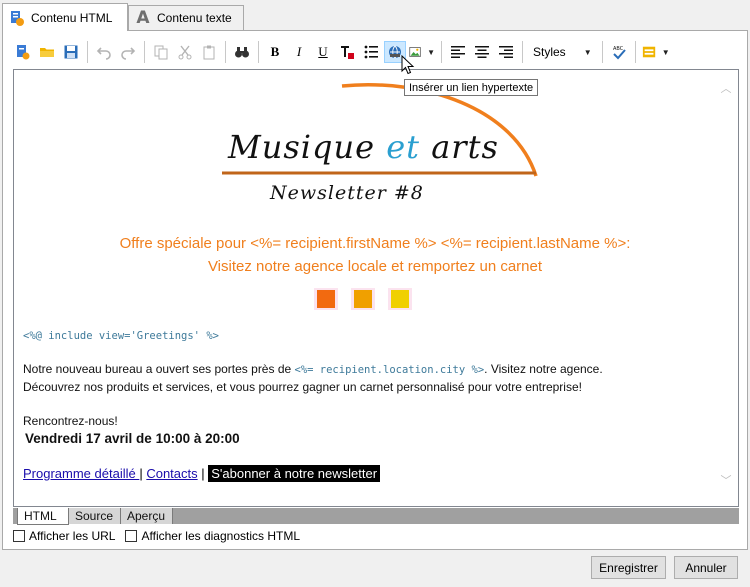  Describe the element at coordinates (242, 52) in the screenshot. I see `find-binoculars-icon` at that location.